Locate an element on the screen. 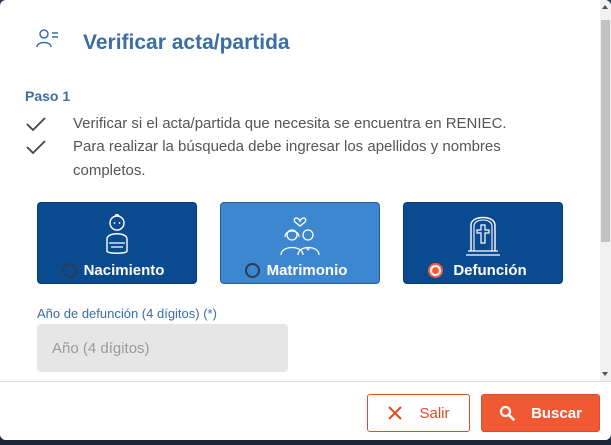 The width and height of the screenshot is (611, 445). option-matrimonio: Matrimonio is located at coordinates (300, 243).